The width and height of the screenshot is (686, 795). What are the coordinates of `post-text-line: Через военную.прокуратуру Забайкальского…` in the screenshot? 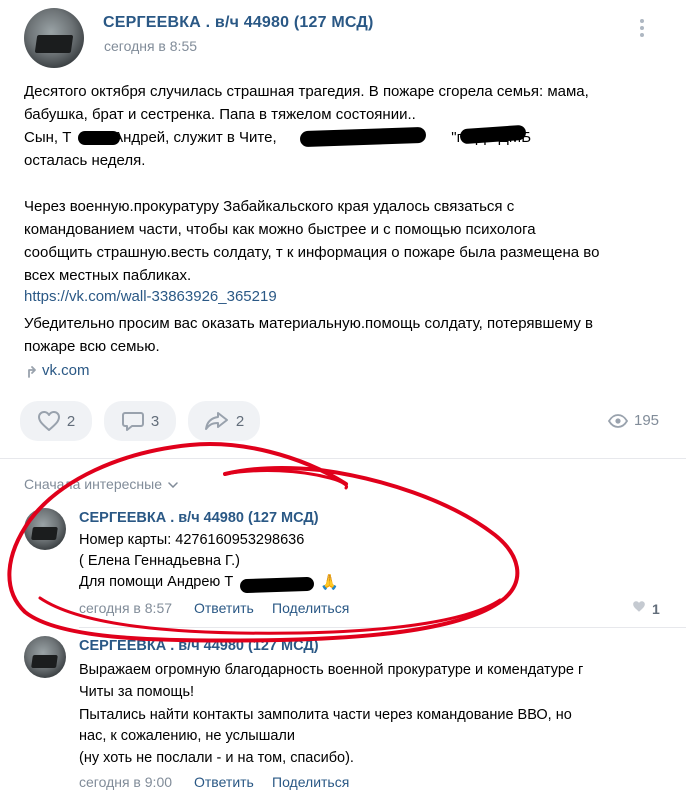 It's located at (269, 206).